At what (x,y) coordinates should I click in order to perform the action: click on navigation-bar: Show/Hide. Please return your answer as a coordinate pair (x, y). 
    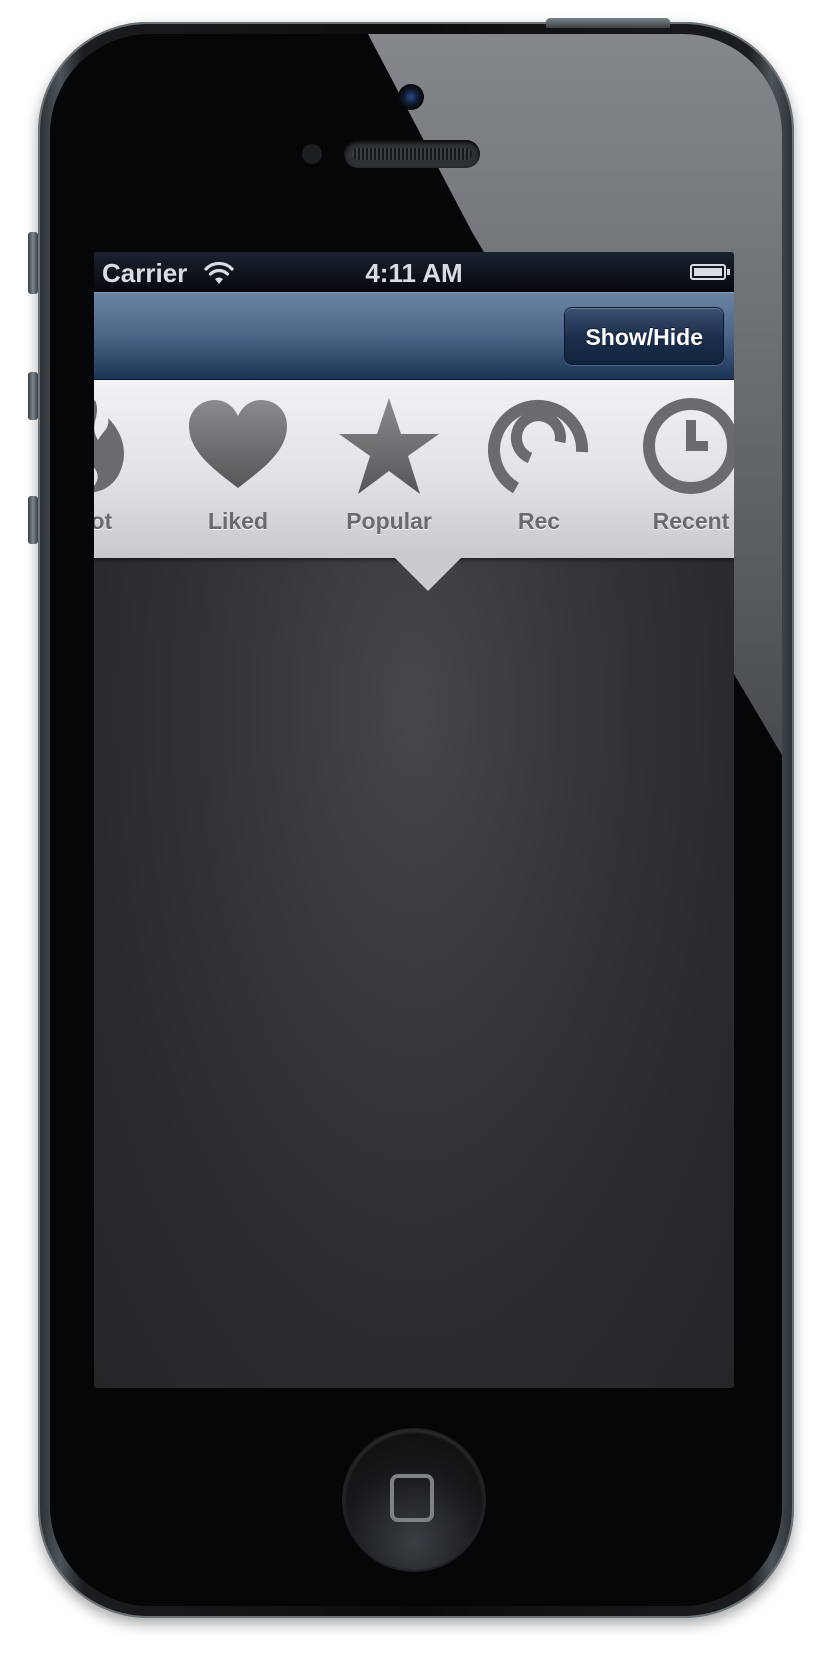
    Looking at the image, I should click on (414, 336).